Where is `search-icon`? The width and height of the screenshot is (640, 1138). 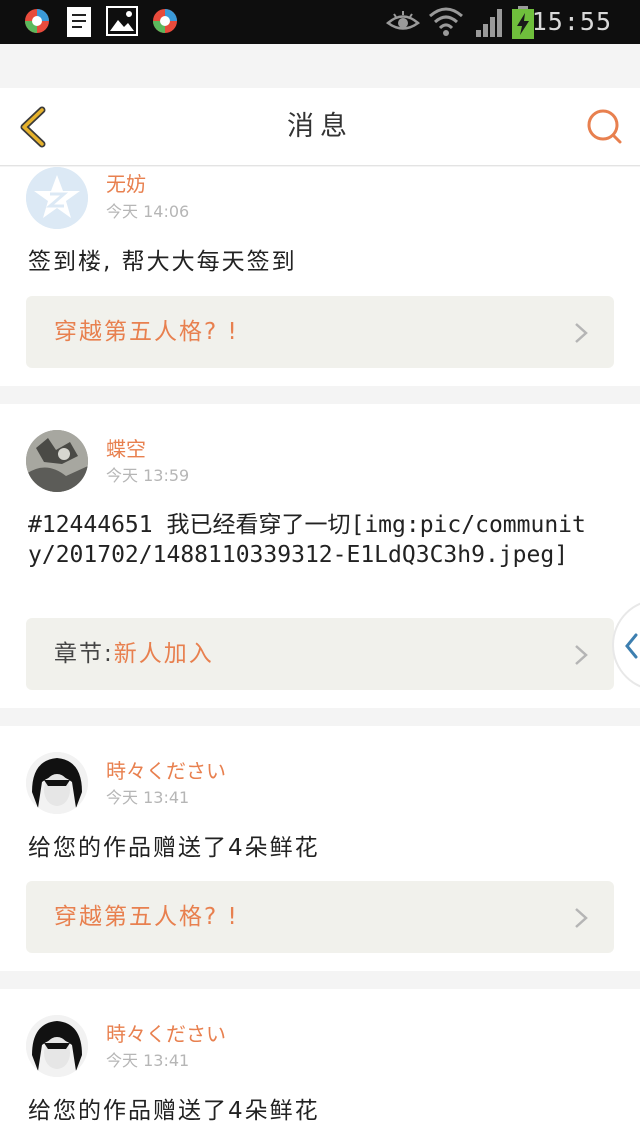 search-icon is located at coordinates (605, 127).